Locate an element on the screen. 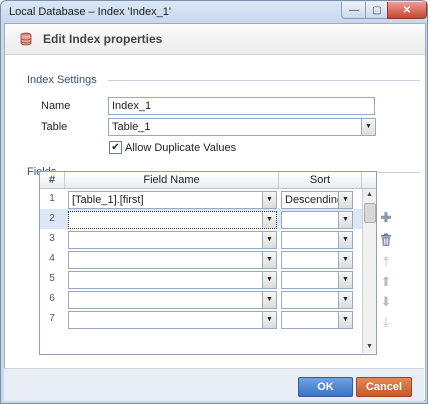  database-index-icon is located at coordinates (26, 39).